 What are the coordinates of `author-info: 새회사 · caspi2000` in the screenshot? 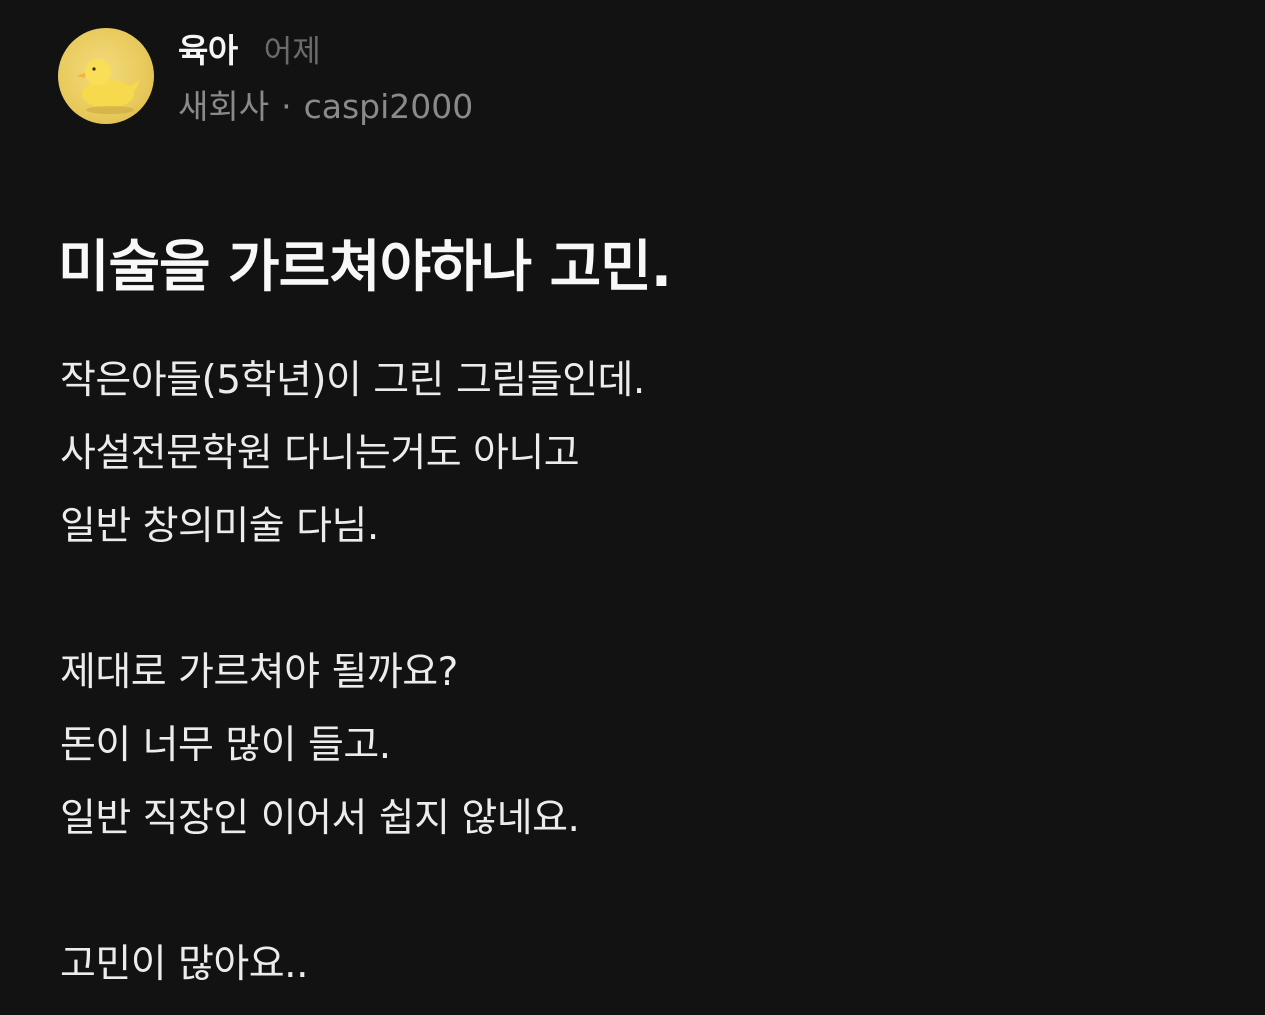 It's located at (325, 104).